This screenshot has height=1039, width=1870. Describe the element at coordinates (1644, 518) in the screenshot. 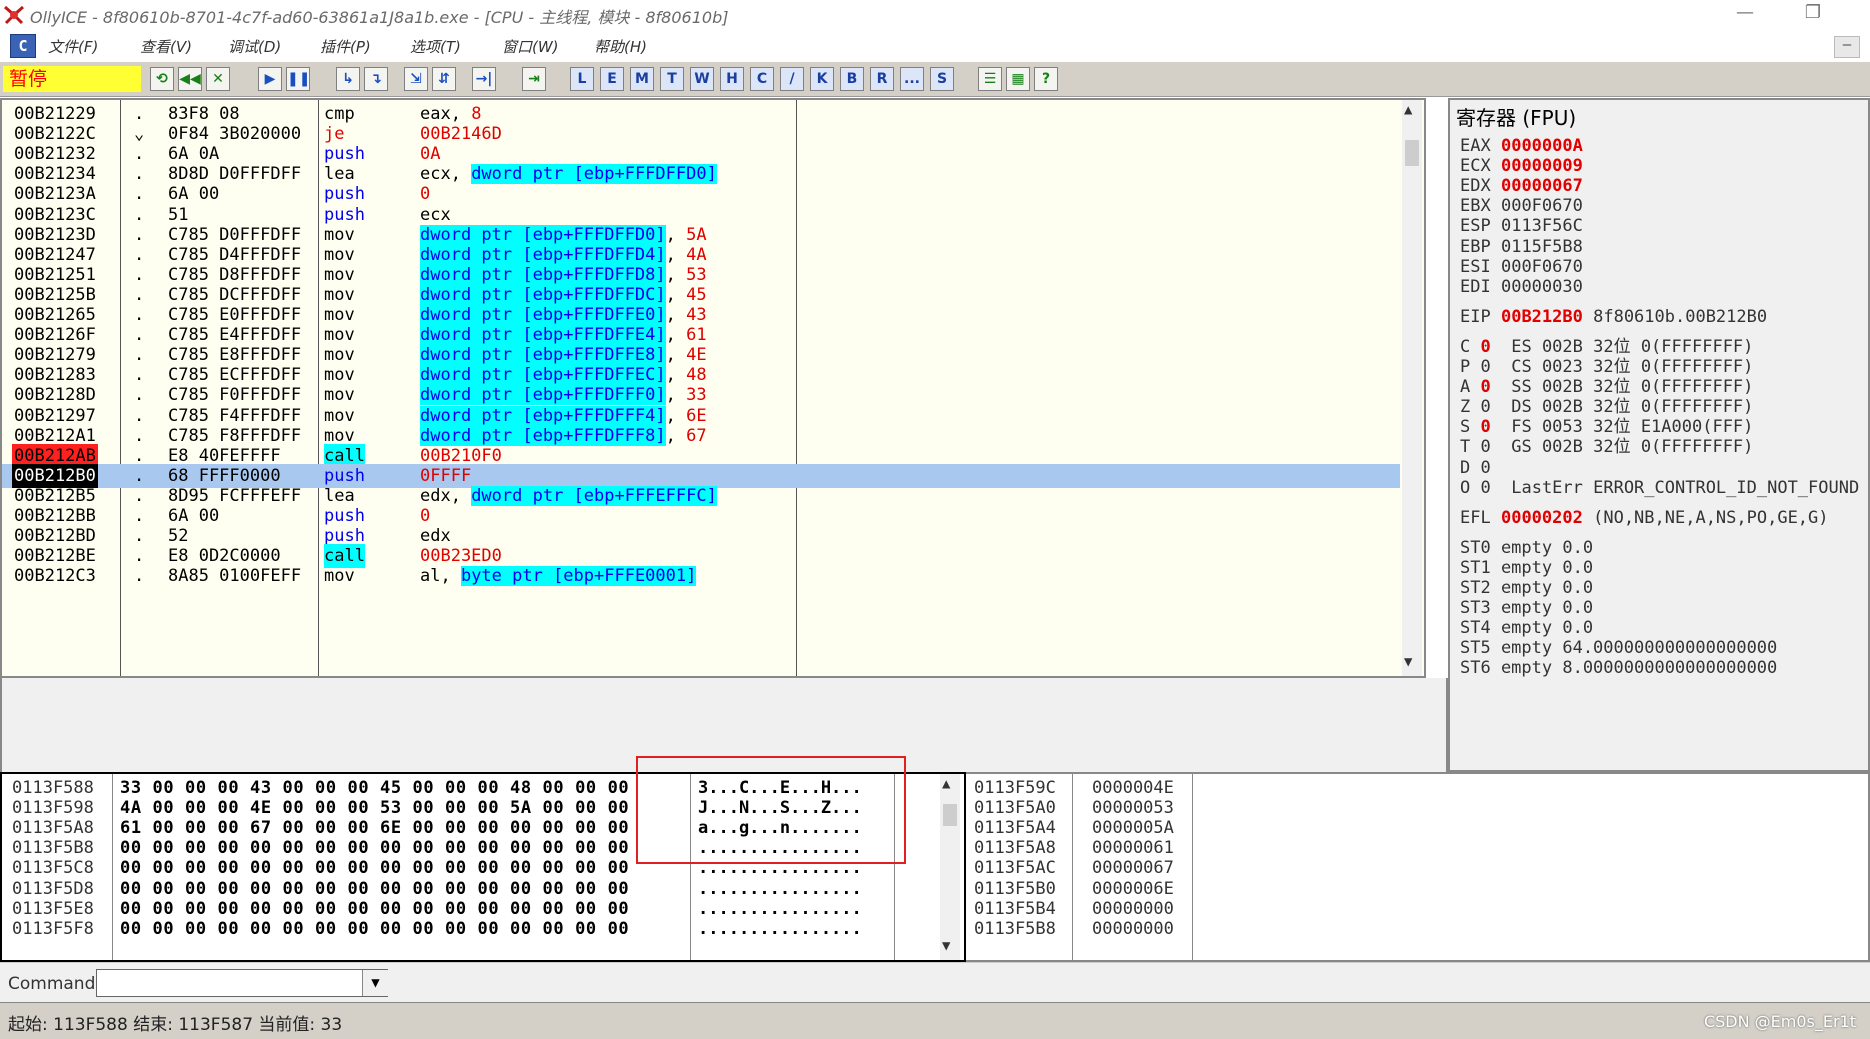

I see `register-row-efl: EFL 00000202 (NO,NB,NE,A,NS,PO,GE,G)` at that location.